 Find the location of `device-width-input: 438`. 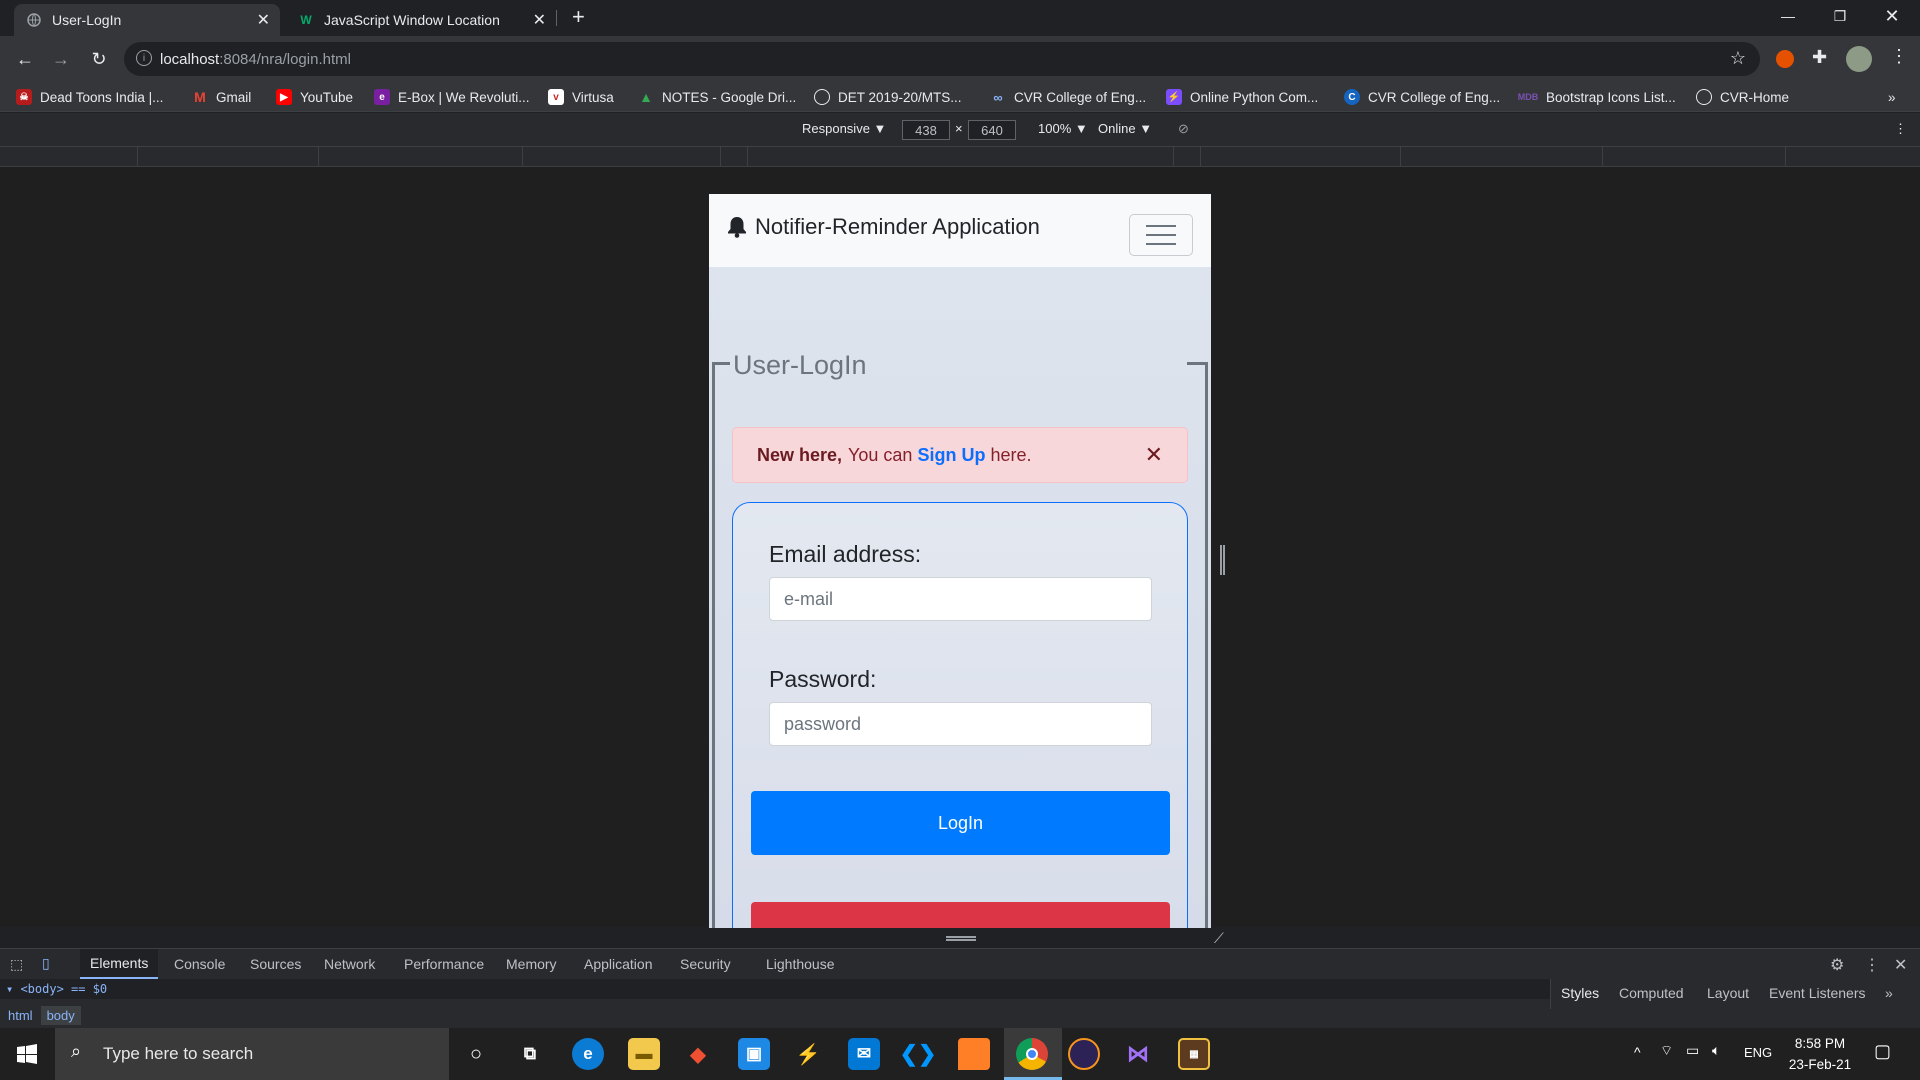

device-width-input: 438 is located at coordinates (926, 130).